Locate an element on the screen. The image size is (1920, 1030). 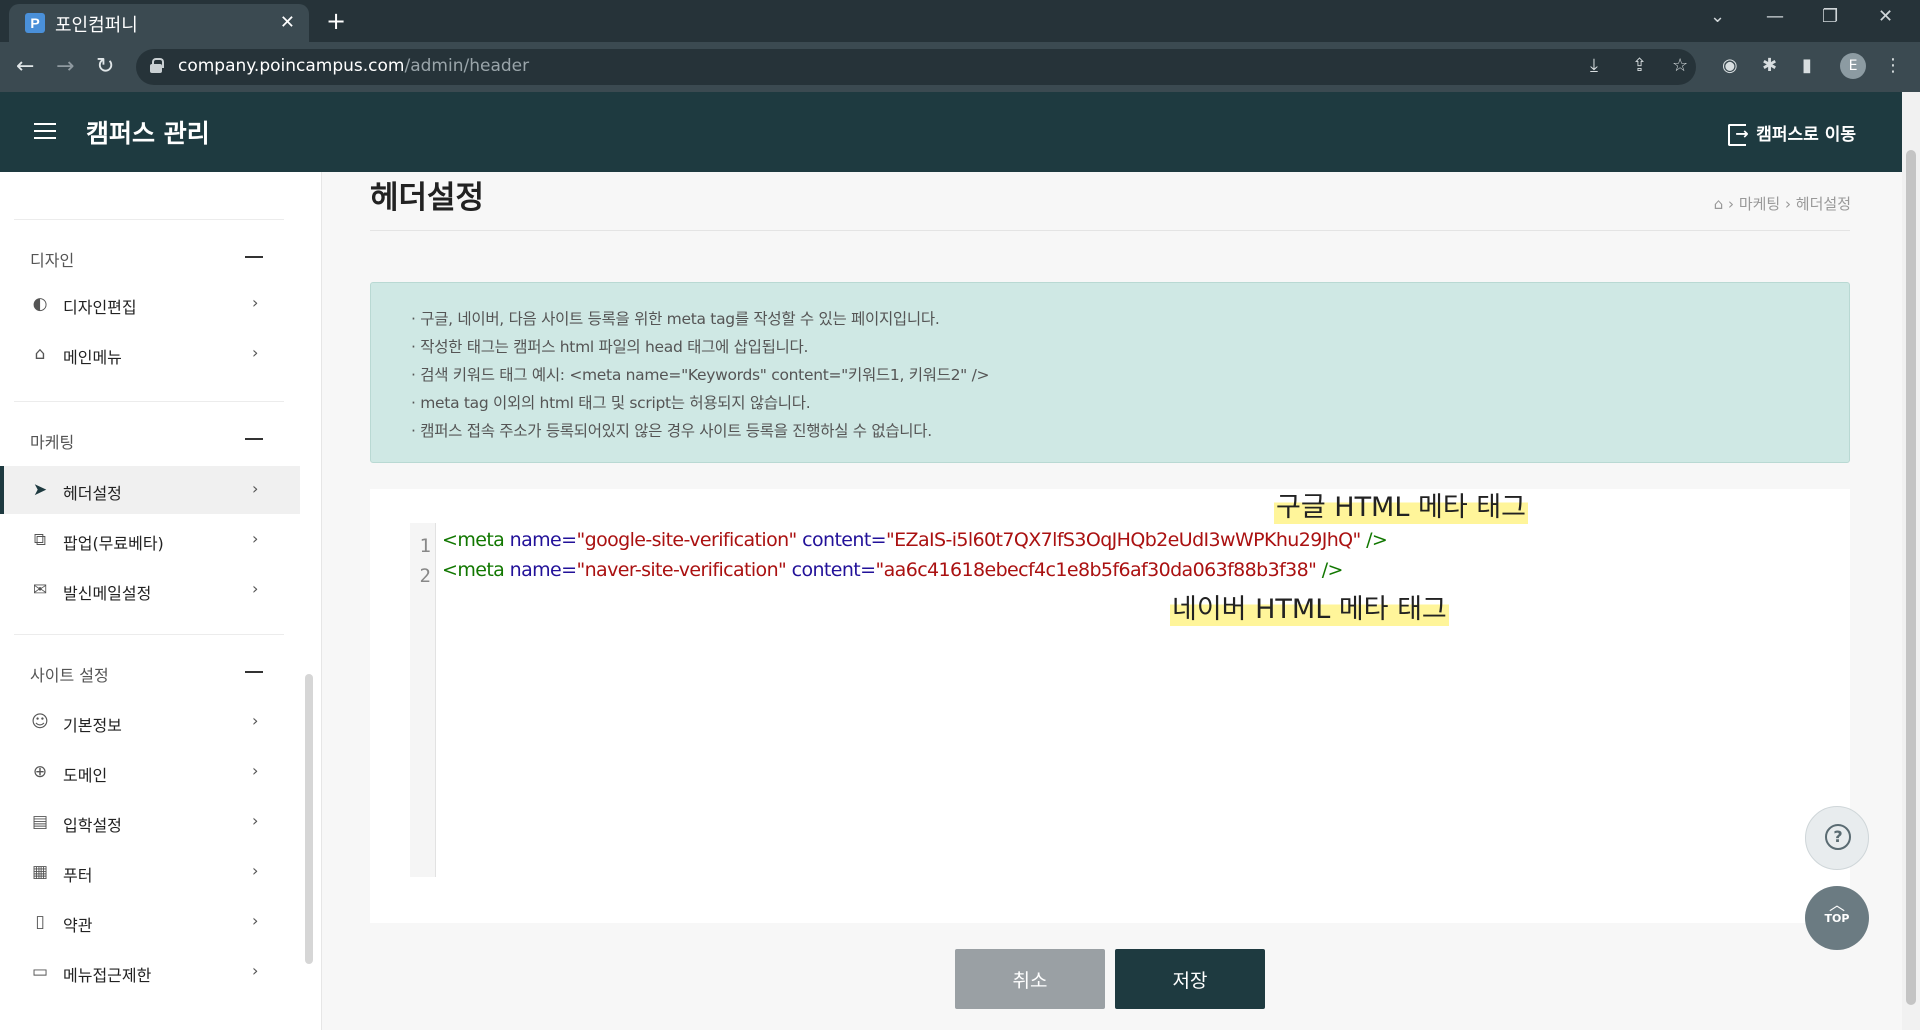
globe-icon: ⊕ is located at coordinates (40, 772).